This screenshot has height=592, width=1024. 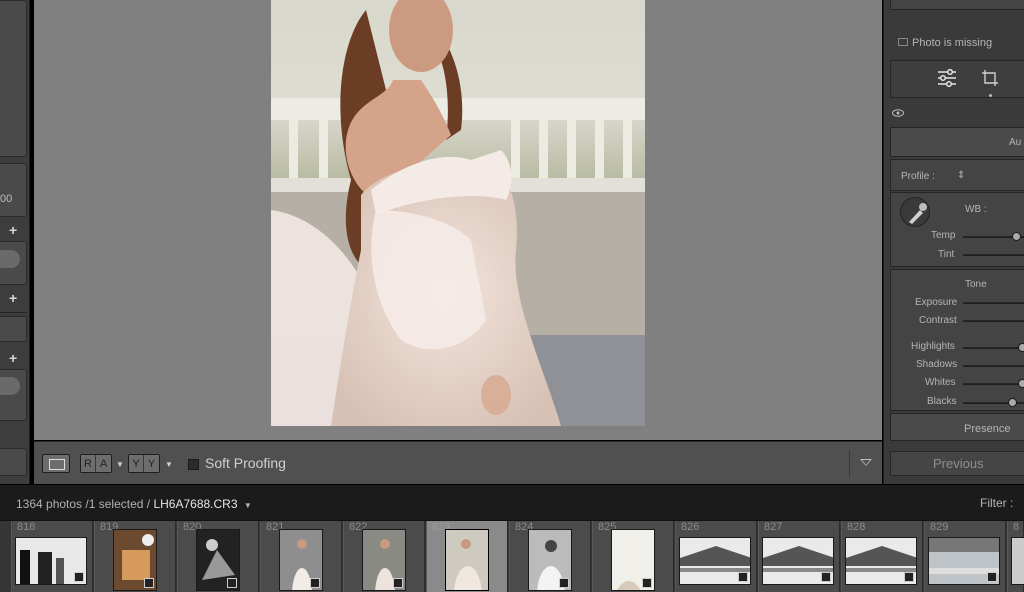 I want to click on selected-count: /1 selected /, so click(x=118, y=504).